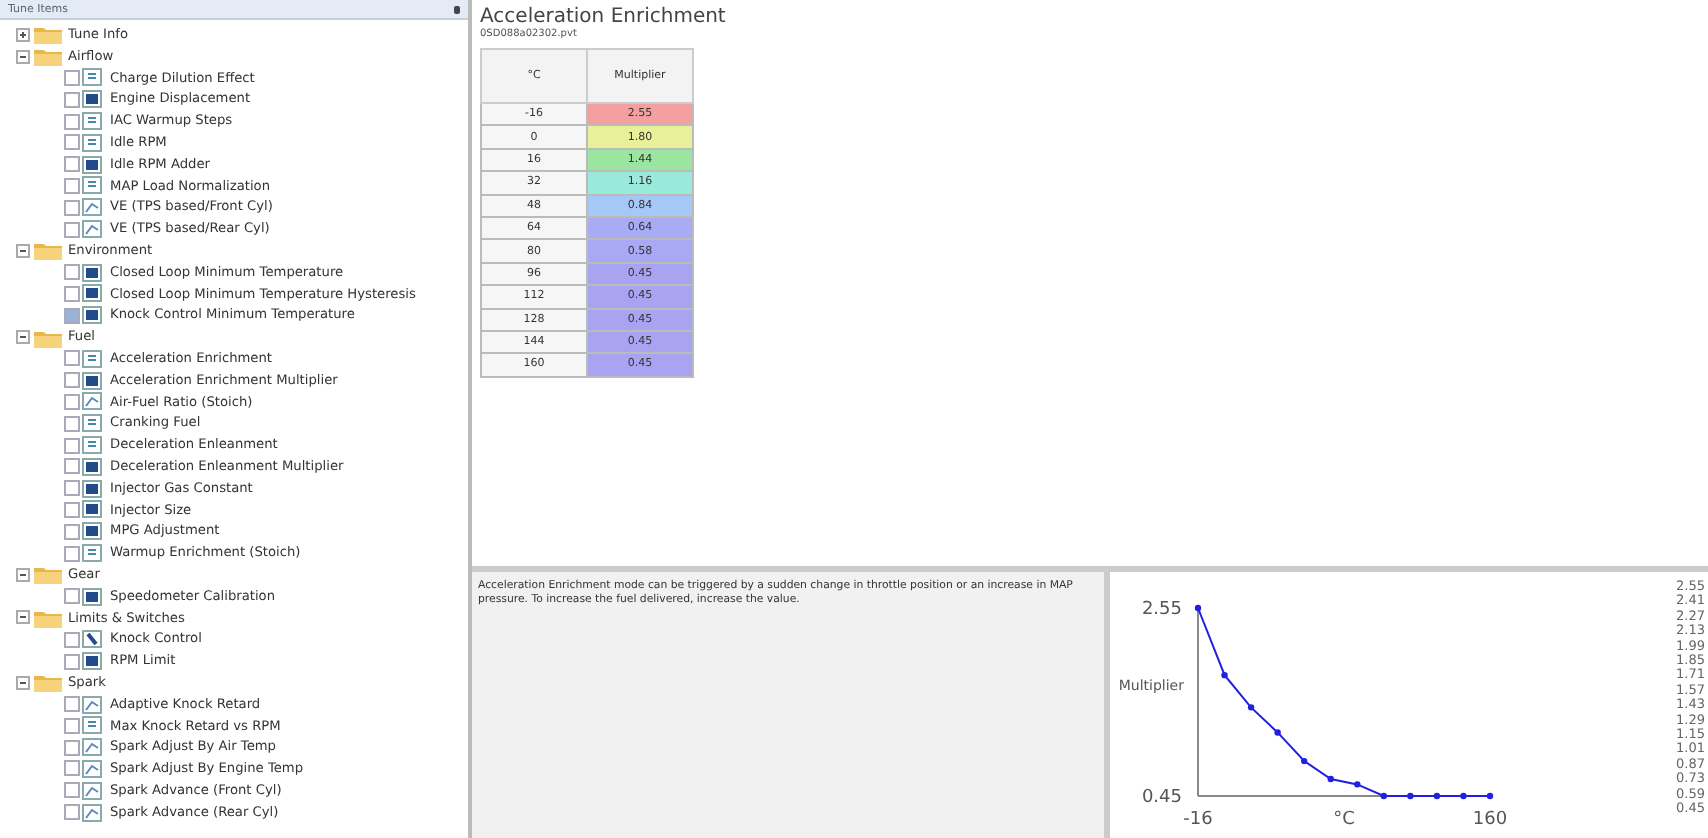 The width and height of the screenshot is (1708, 838). What do you see at coordinates (1161, 798) in the screenshot?
I see `axis-label: 0.45` at bounding box center [1161, 798].